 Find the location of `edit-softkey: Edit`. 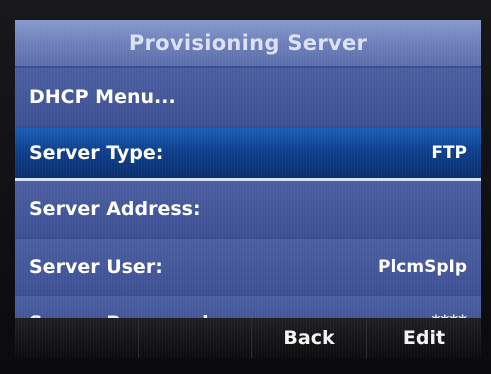

edit-softkey: Edit is located at coordinates (423, 338).